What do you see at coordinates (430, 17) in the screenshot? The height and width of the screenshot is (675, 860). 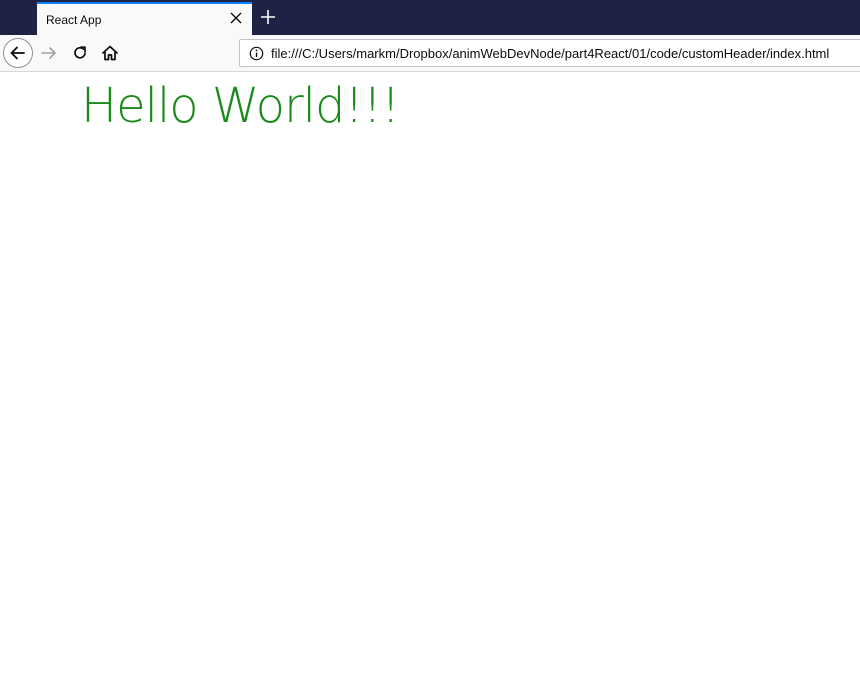 I see `tab-strip: React App` at bounding box center [430, 17].